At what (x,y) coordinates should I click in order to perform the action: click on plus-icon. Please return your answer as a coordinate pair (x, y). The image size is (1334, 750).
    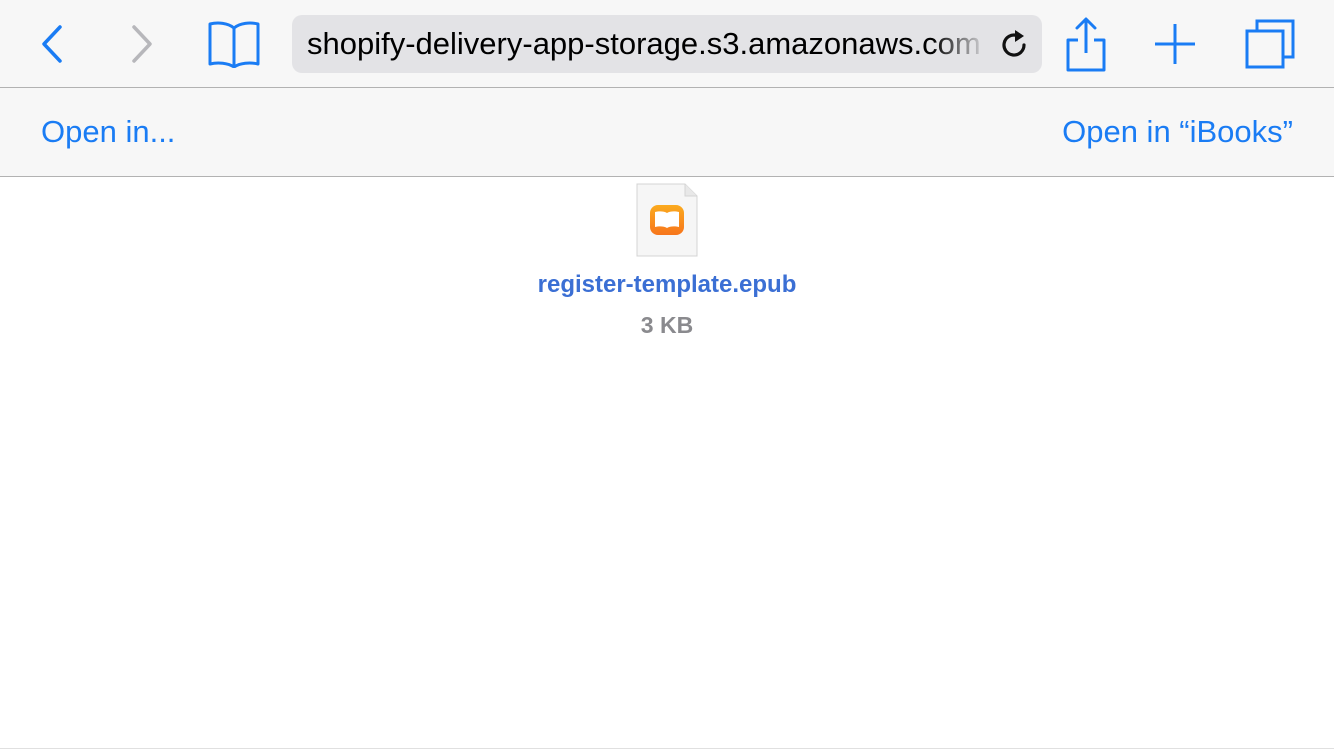
    Looking at the image, I should click on (1175, 44).